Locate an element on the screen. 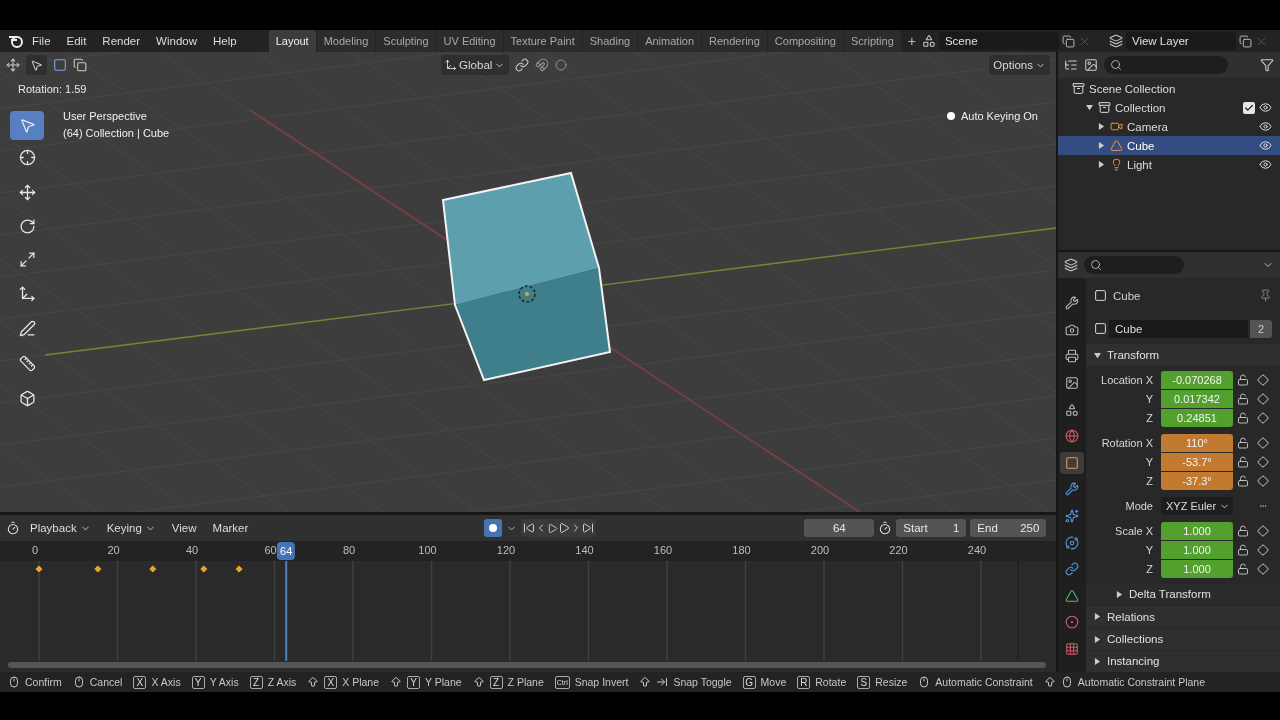  menu-item: File is located at coordinates (41, 41).